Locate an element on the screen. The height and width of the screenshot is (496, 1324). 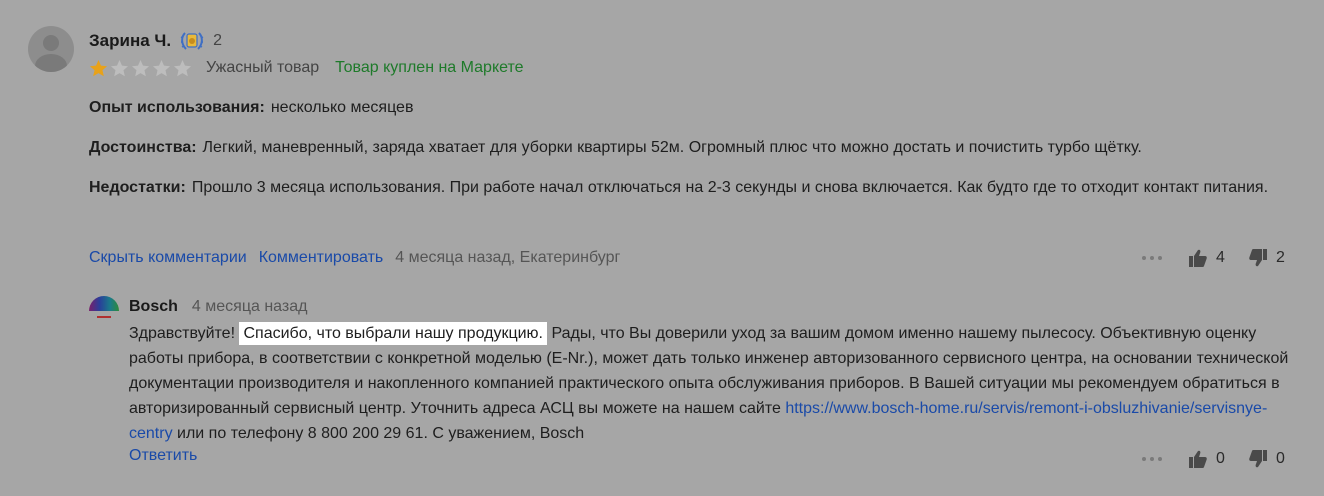
avatar-body-shape is located at coordinates (51, 63).